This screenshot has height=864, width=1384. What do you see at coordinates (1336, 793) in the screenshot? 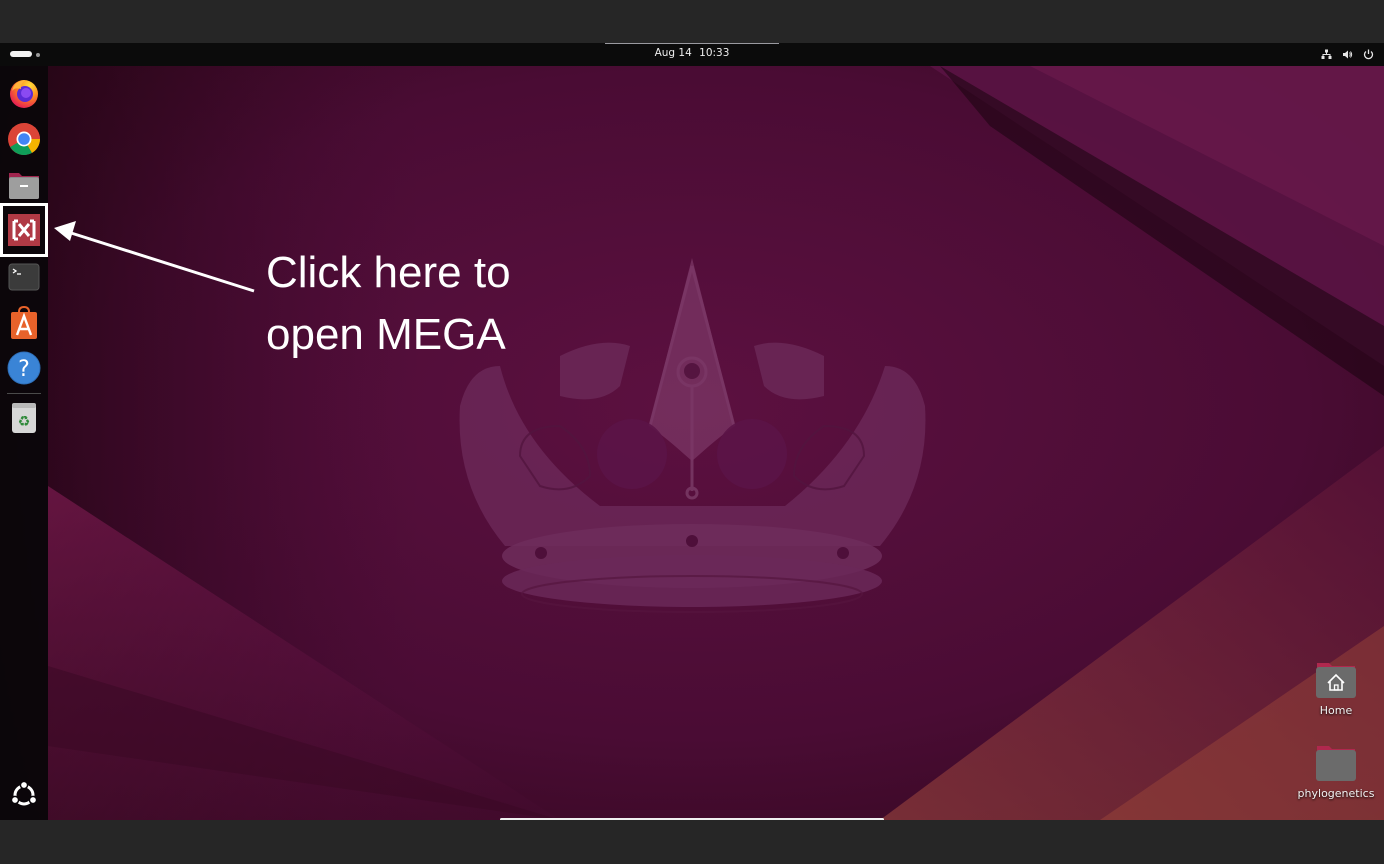
I see `desktop-phylogenetics-label: phylogenetics` at bounding box center [1336, 793].